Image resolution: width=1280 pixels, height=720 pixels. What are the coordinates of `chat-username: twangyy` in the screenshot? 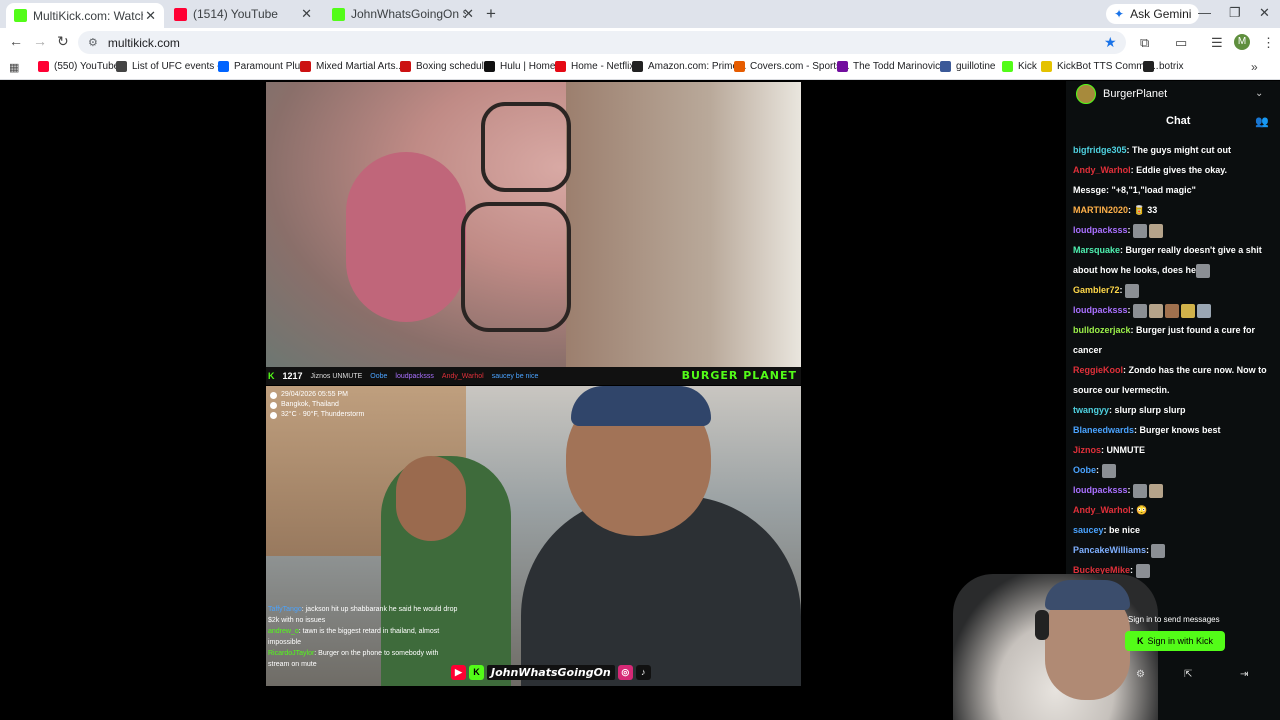 It's located at (1091, 410).